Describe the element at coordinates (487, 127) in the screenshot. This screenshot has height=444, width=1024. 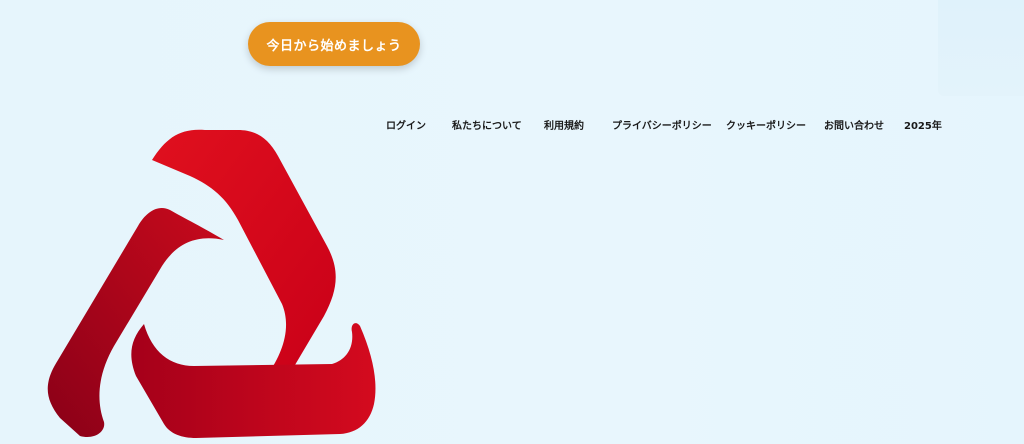
I see `nav-item-about-us: 私たちについて` at that location.